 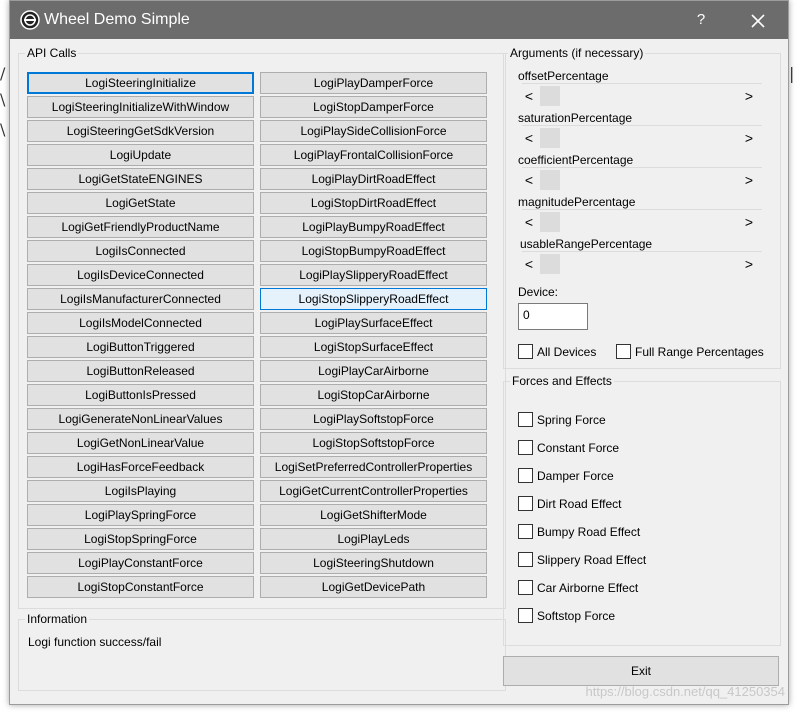 What do you see at coordinates (792, 73) in the screenshot?
I see `background-page-text: |` at bounding box center [792, 73].